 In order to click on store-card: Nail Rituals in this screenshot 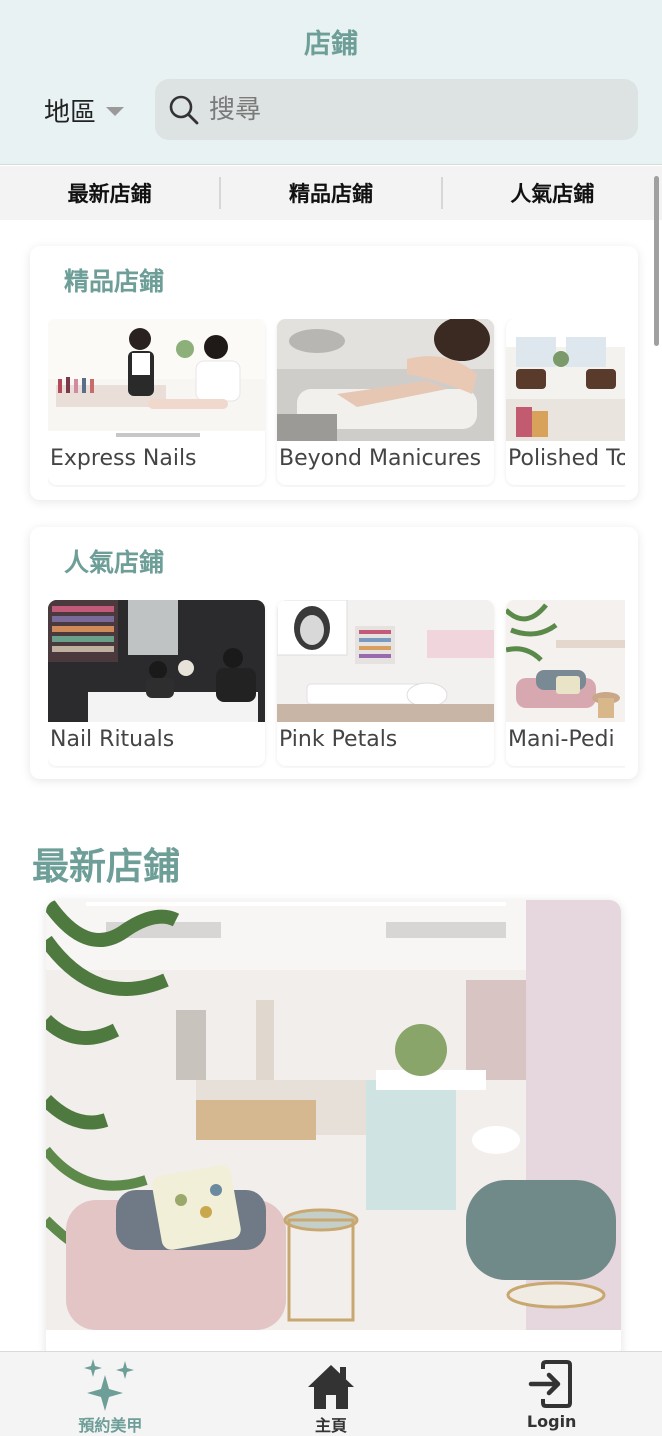, I will do `click(156, 683)`.